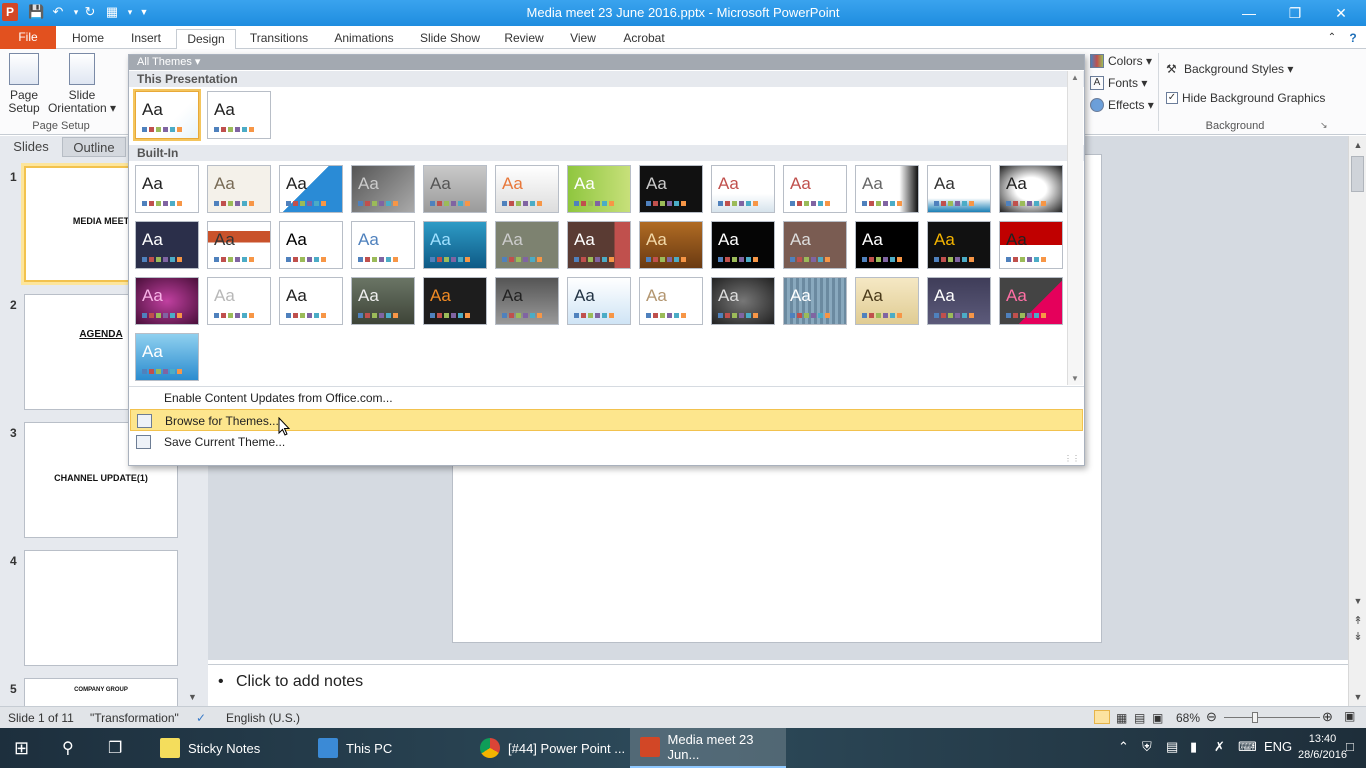 The width and height of the screenshot is (1366, 768). What do you see at coordinates (1324, 125) in the screenshot?
I see `dialog-launcher-icon: ↘` at bounding box center [1324, 125].